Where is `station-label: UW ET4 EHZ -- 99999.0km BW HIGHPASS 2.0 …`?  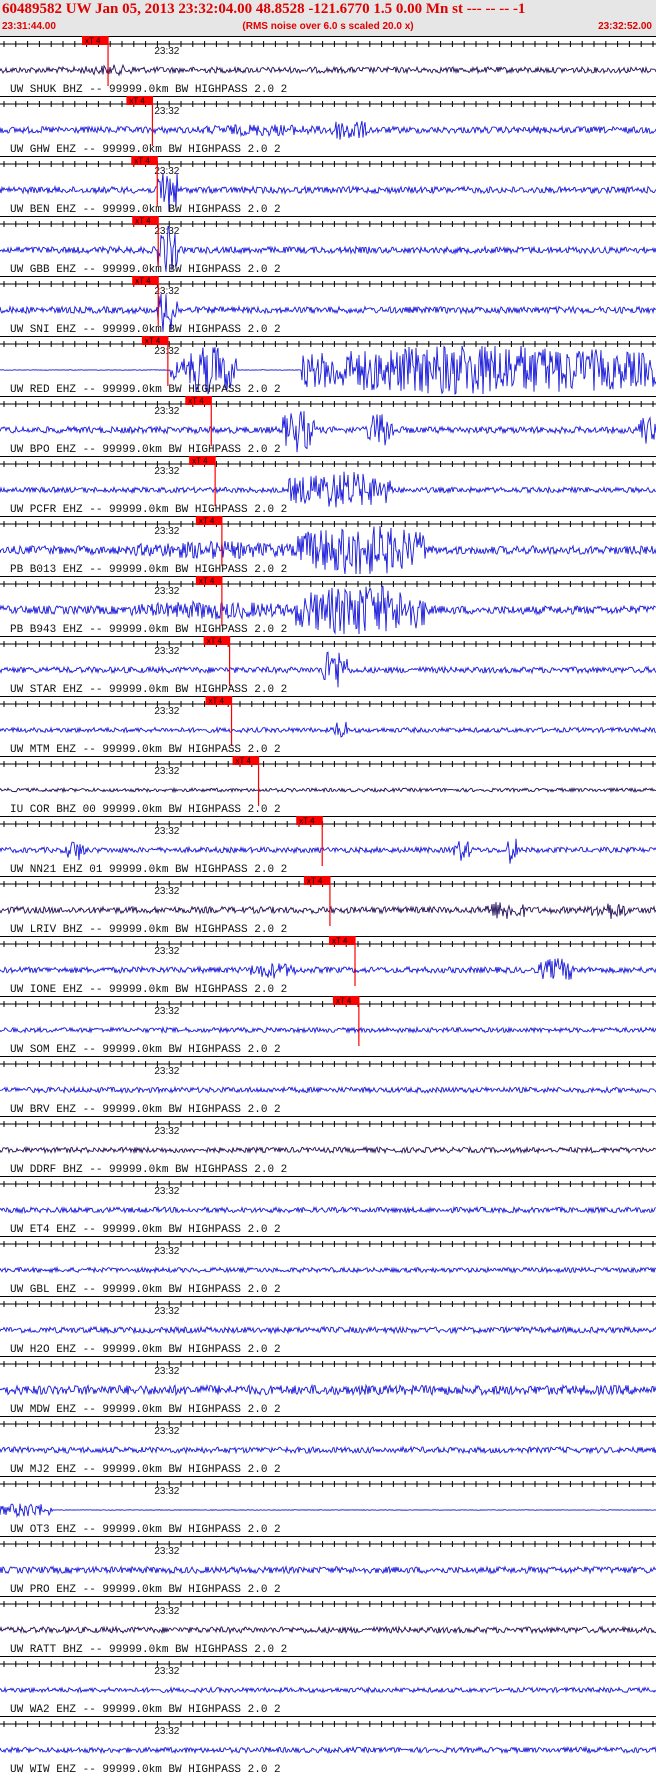
station-label: UW ET4 EHZ -- 99999.0km BW HIGHPASS 2.0 … is located at coordinates (145, 1230).